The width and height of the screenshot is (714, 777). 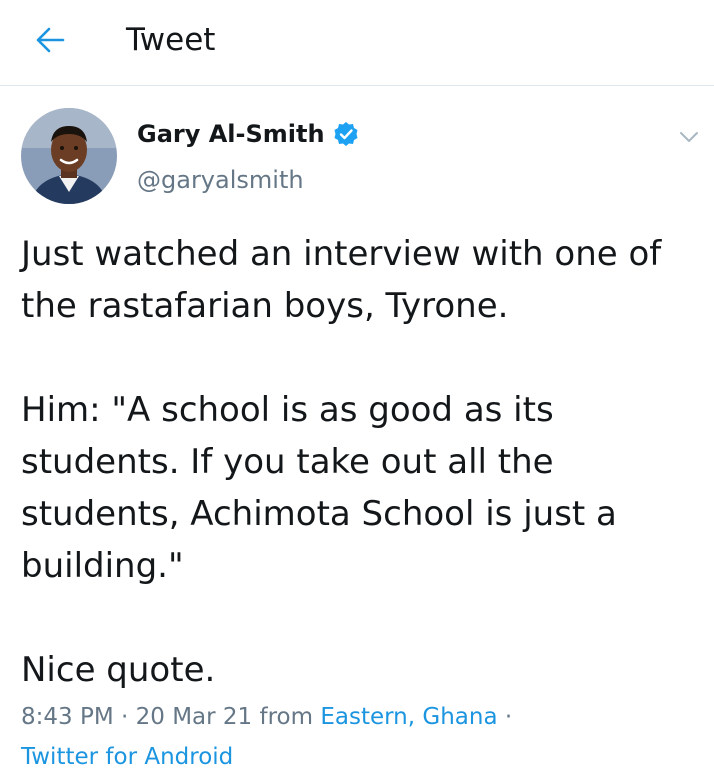 I want to click on author-name-row: Gary Al-Smith, so click(x=248, y=134).